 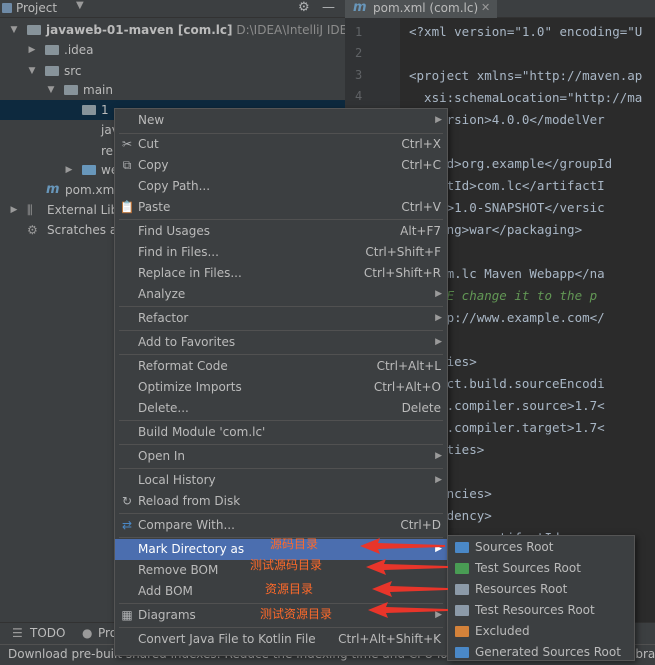 What do you see at coordinates (281, 207) in the screenshot?
I see `menu-item-paste: 📋 Paste Ctrl+V` at bounding box center [281, 207].